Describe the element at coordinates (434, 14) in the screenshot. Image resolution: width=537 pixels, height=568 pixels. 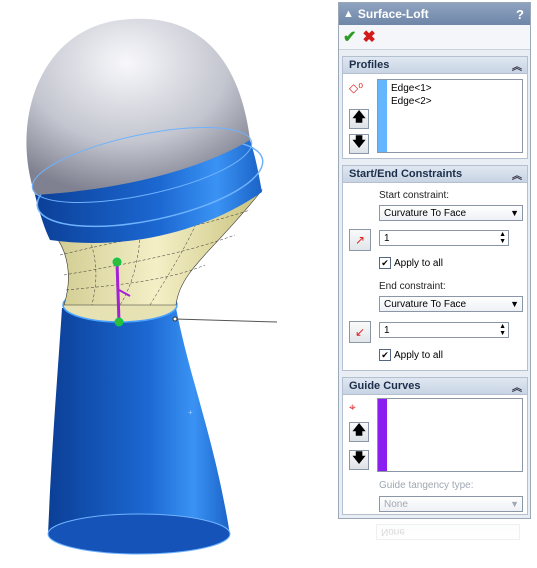
I see `title-bar: ▲ Surface-Loft ?` at that location.